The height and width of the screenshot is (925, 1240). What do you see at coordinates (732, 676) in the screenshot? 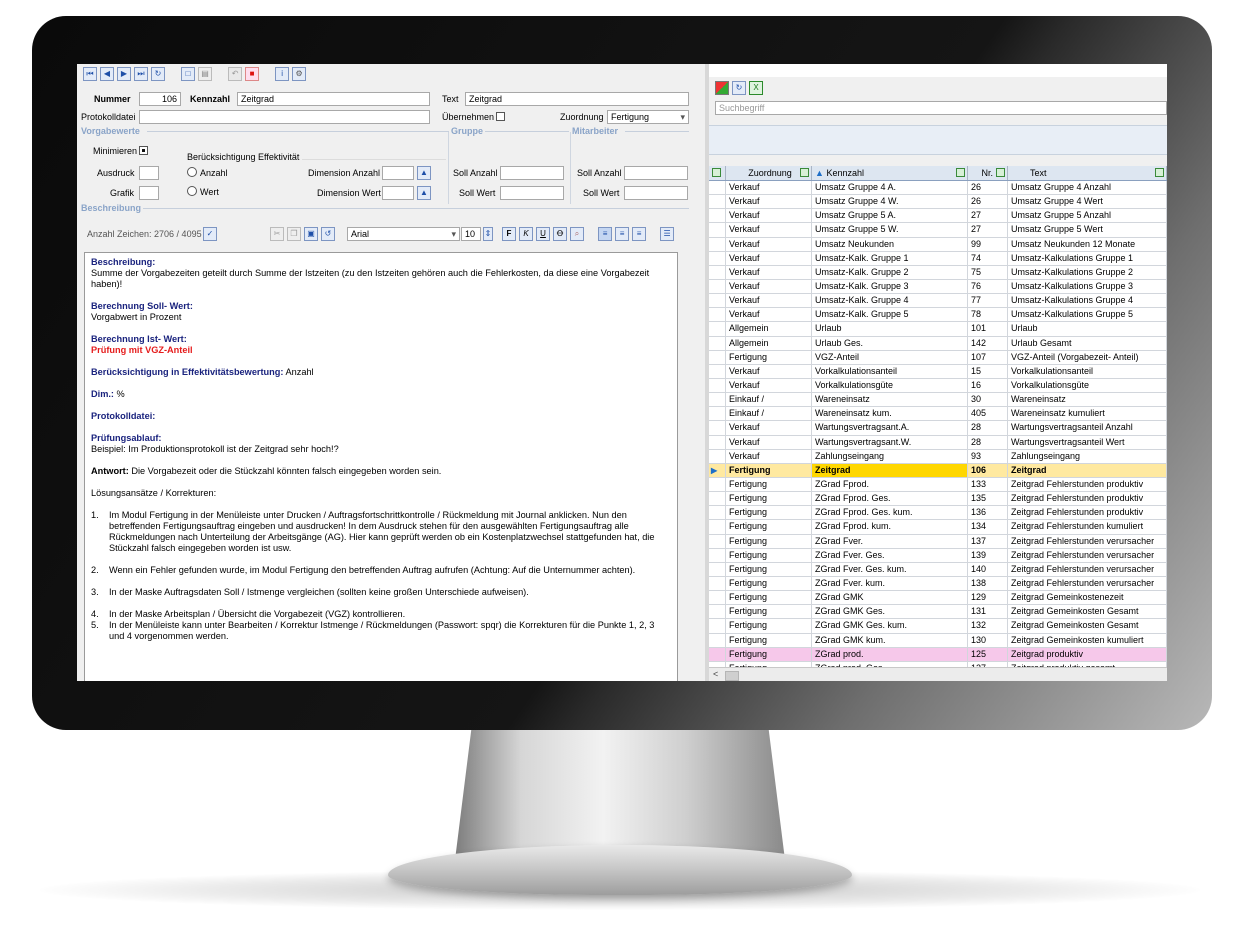
I see `scrollbar-thumb` at bounding box center [732, 676].